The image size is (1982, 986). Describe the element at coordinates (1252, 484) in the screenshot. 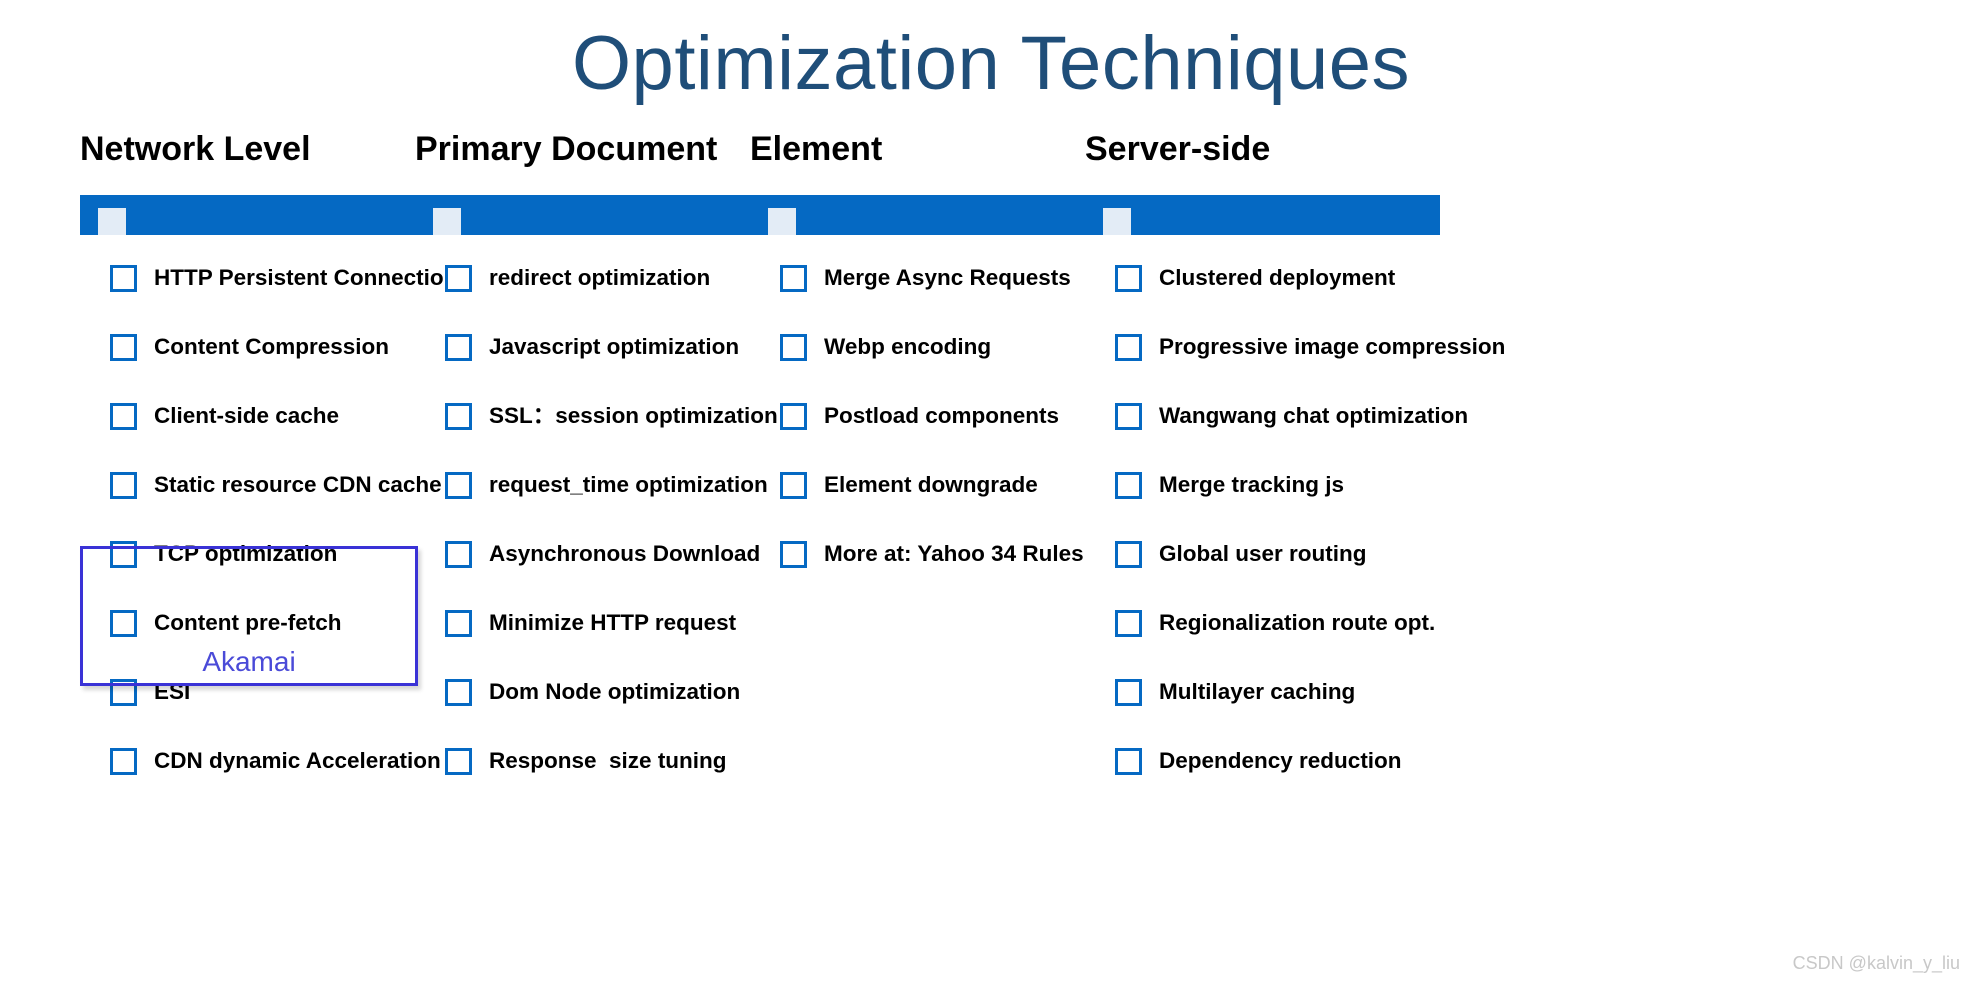

I see `list-item-label: Merge tracking js` at that location.